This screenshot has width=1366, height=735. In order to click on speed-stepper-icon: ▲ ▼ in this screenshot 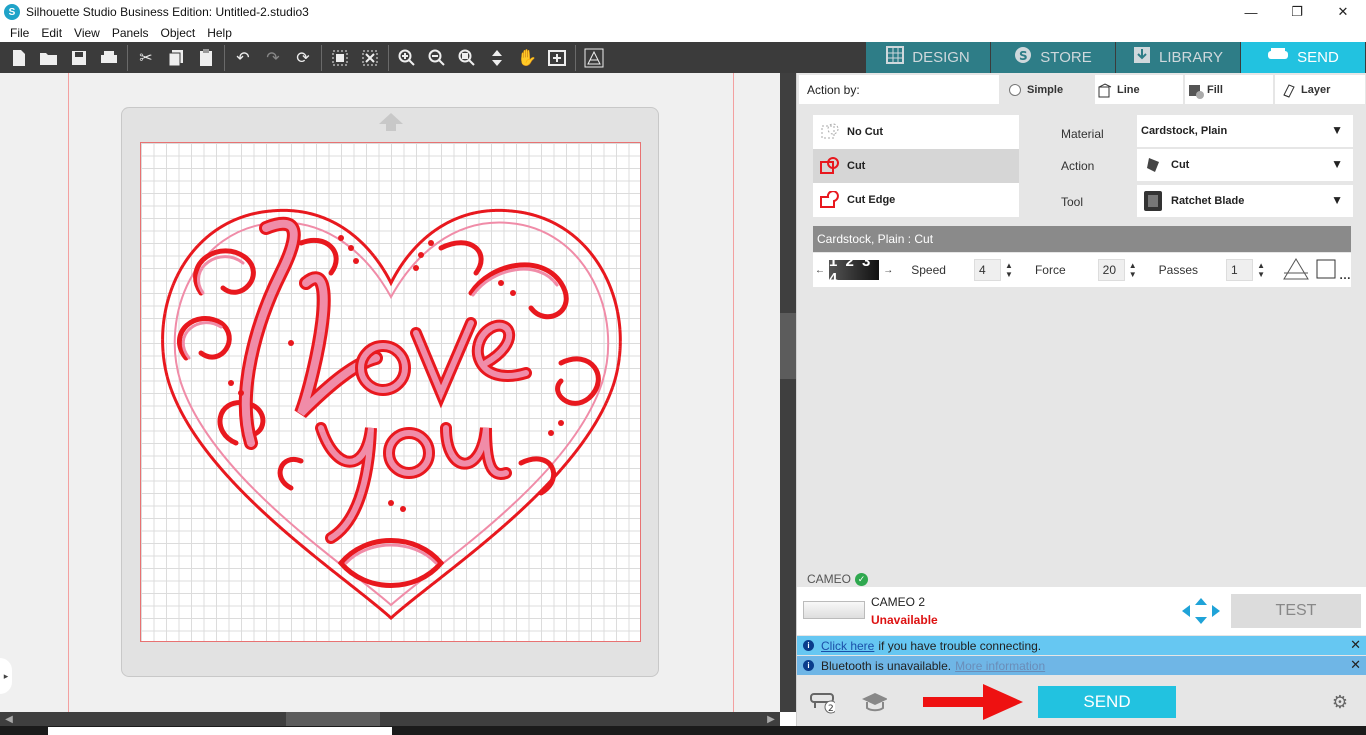, I will do `click(1009, 270)`.